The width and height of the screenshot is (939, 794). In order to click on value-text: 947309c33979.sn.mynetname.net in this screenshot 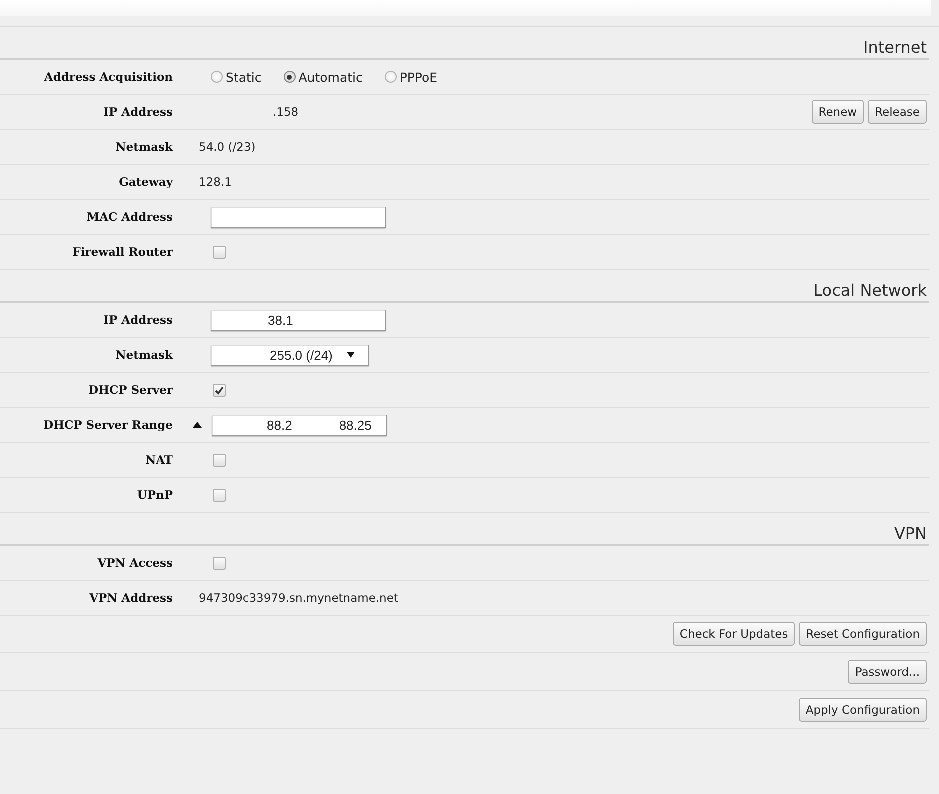, I will do `click(298, 598)`.